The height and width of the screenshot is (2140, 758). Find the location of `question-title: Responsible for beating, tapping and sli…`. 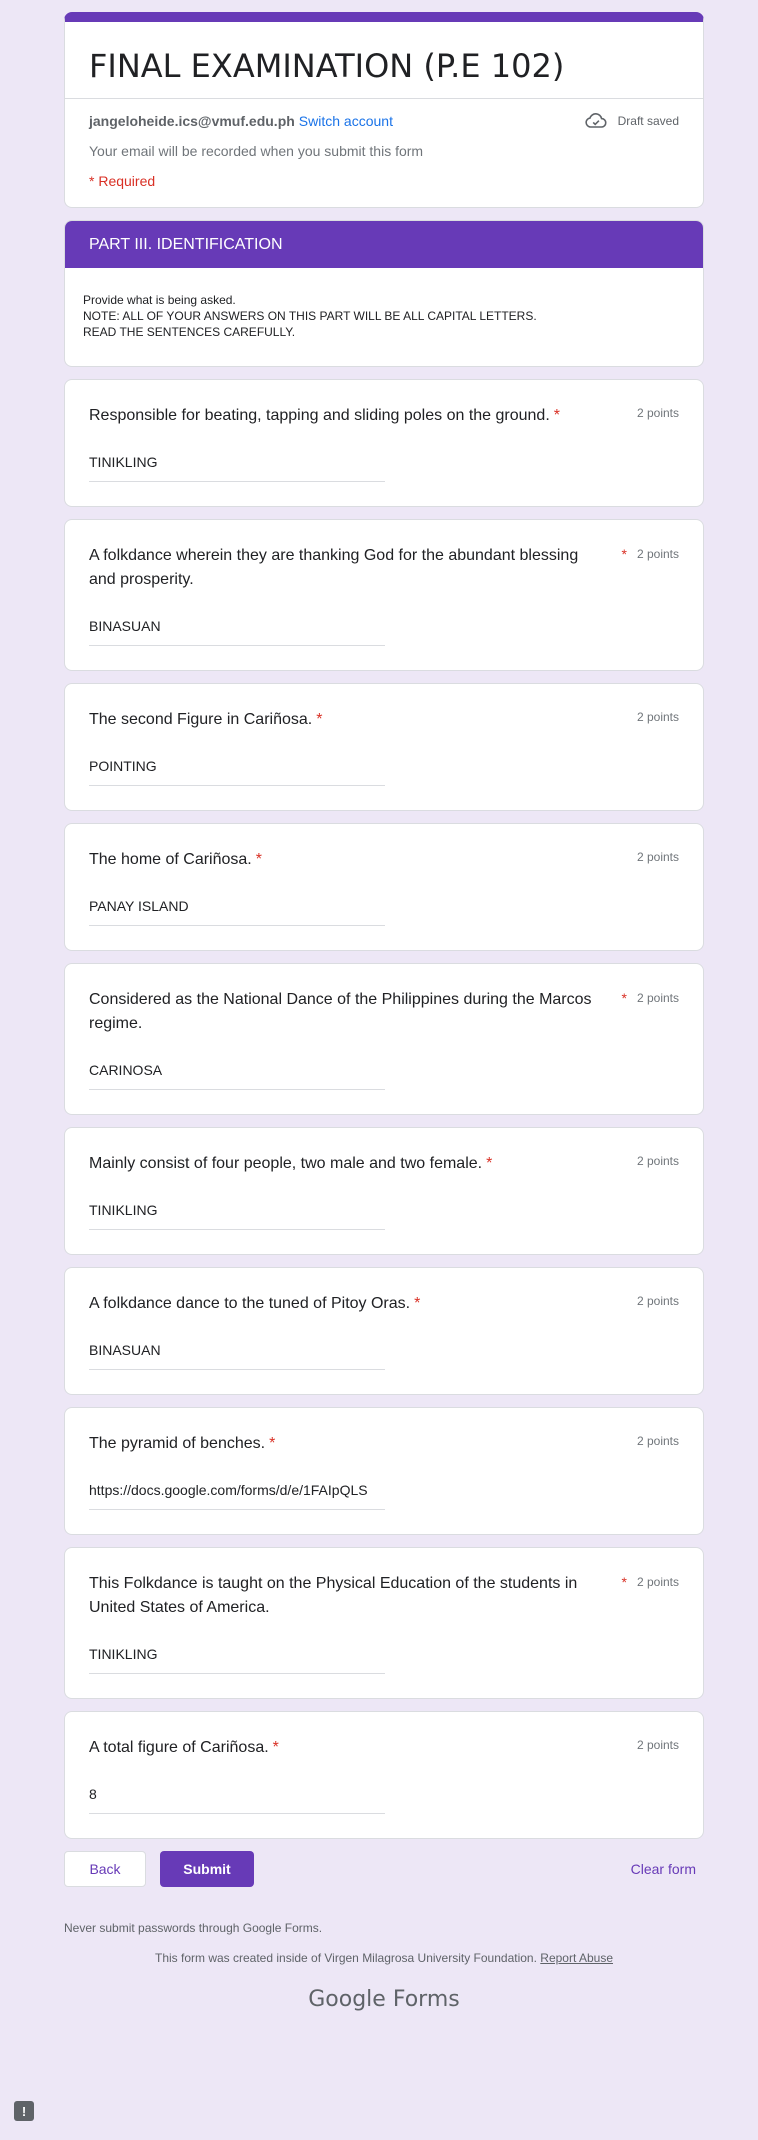

question-title: Responsible for beating, tapping and sli… is located at coordinates (325, 415).